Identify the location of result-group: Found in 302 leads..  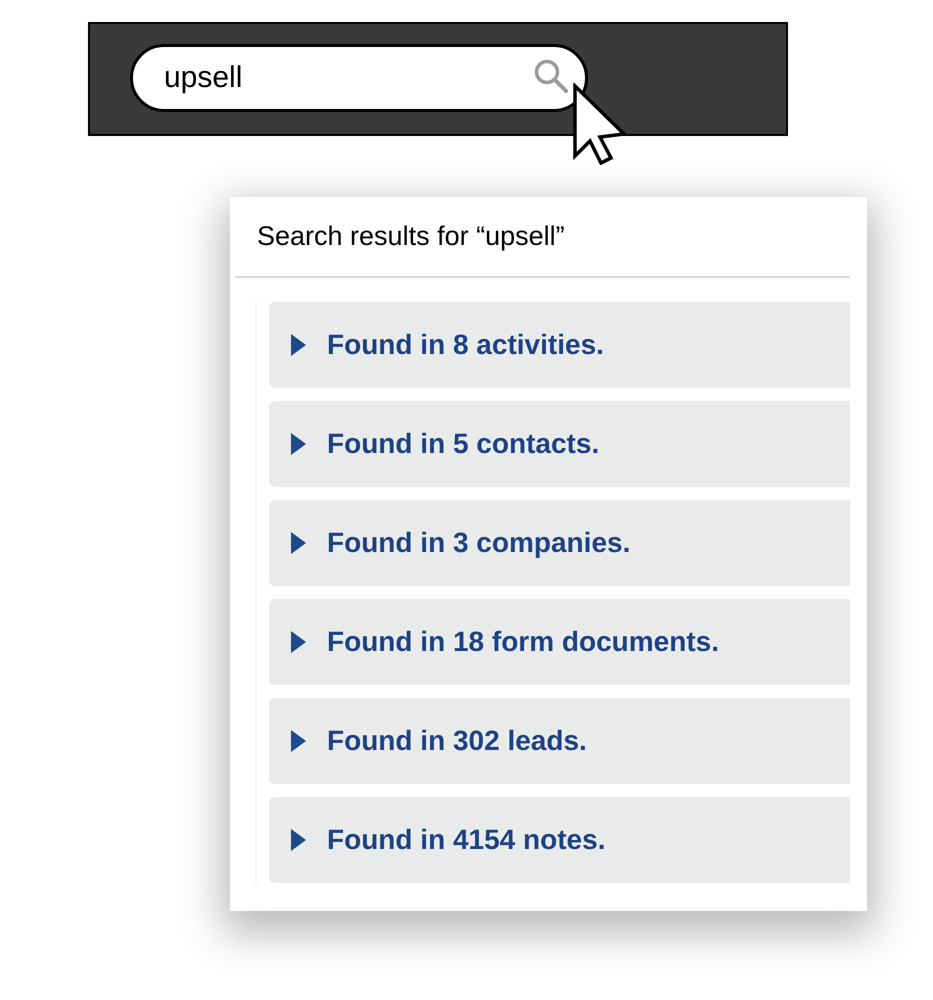
(559, 741).